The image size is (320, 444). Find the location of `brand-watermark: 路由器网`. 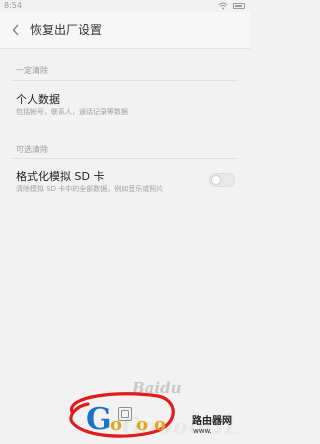

brand-watermark: 路由器网 is located at coordinates (212, 421).